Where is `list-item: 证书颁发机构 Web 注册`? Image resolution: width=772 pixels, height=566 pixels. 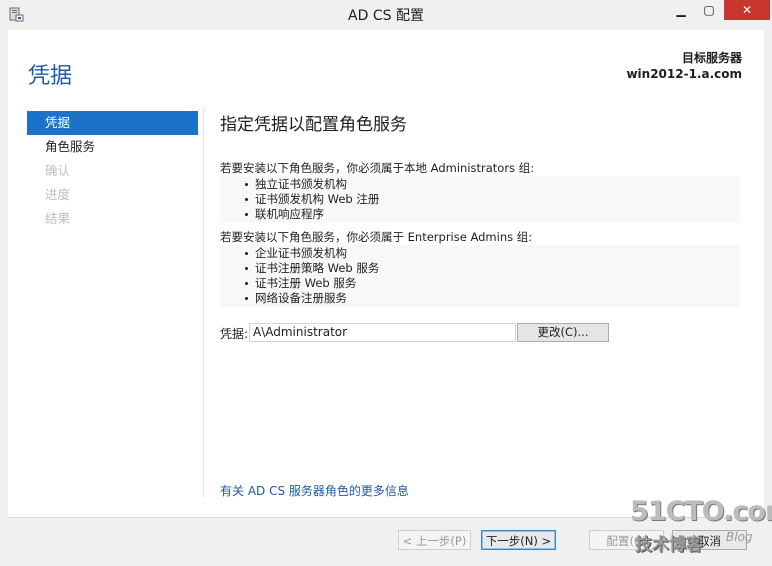
list-item: 证书颁发机构 Web 注册 is located at coordinates (480, 199).